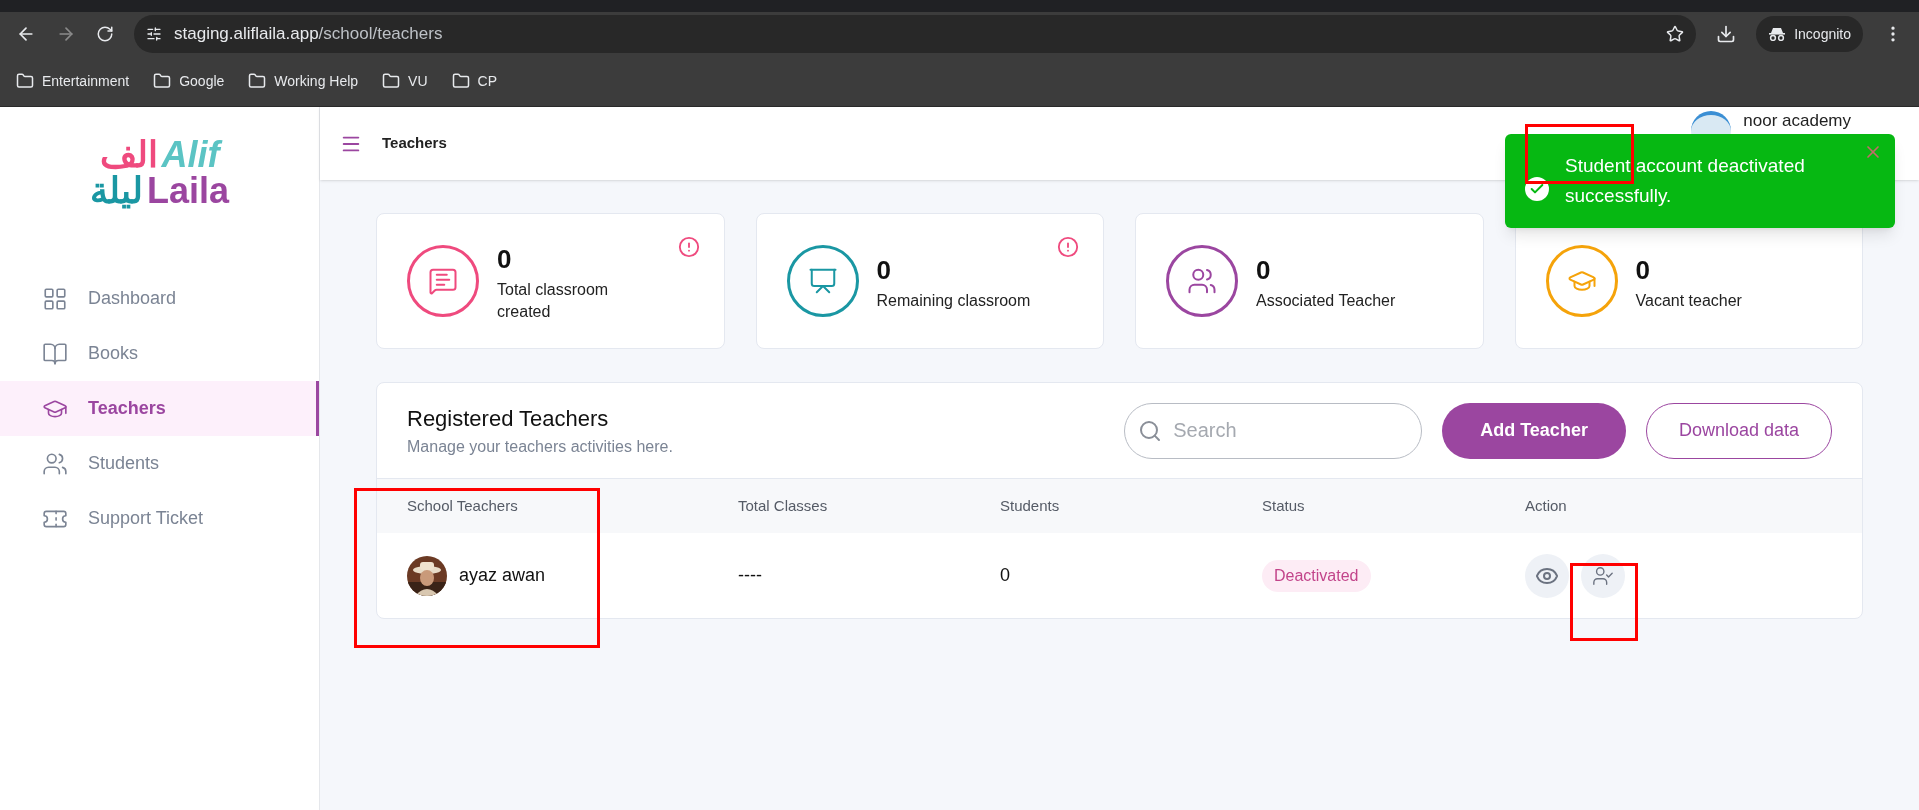 The width and height of the screenshot is (1919, 810). What do you see at coordinates (1777, 34) in the screenshot?
I see `incognito-icon` at bounding box center [1777, 34].